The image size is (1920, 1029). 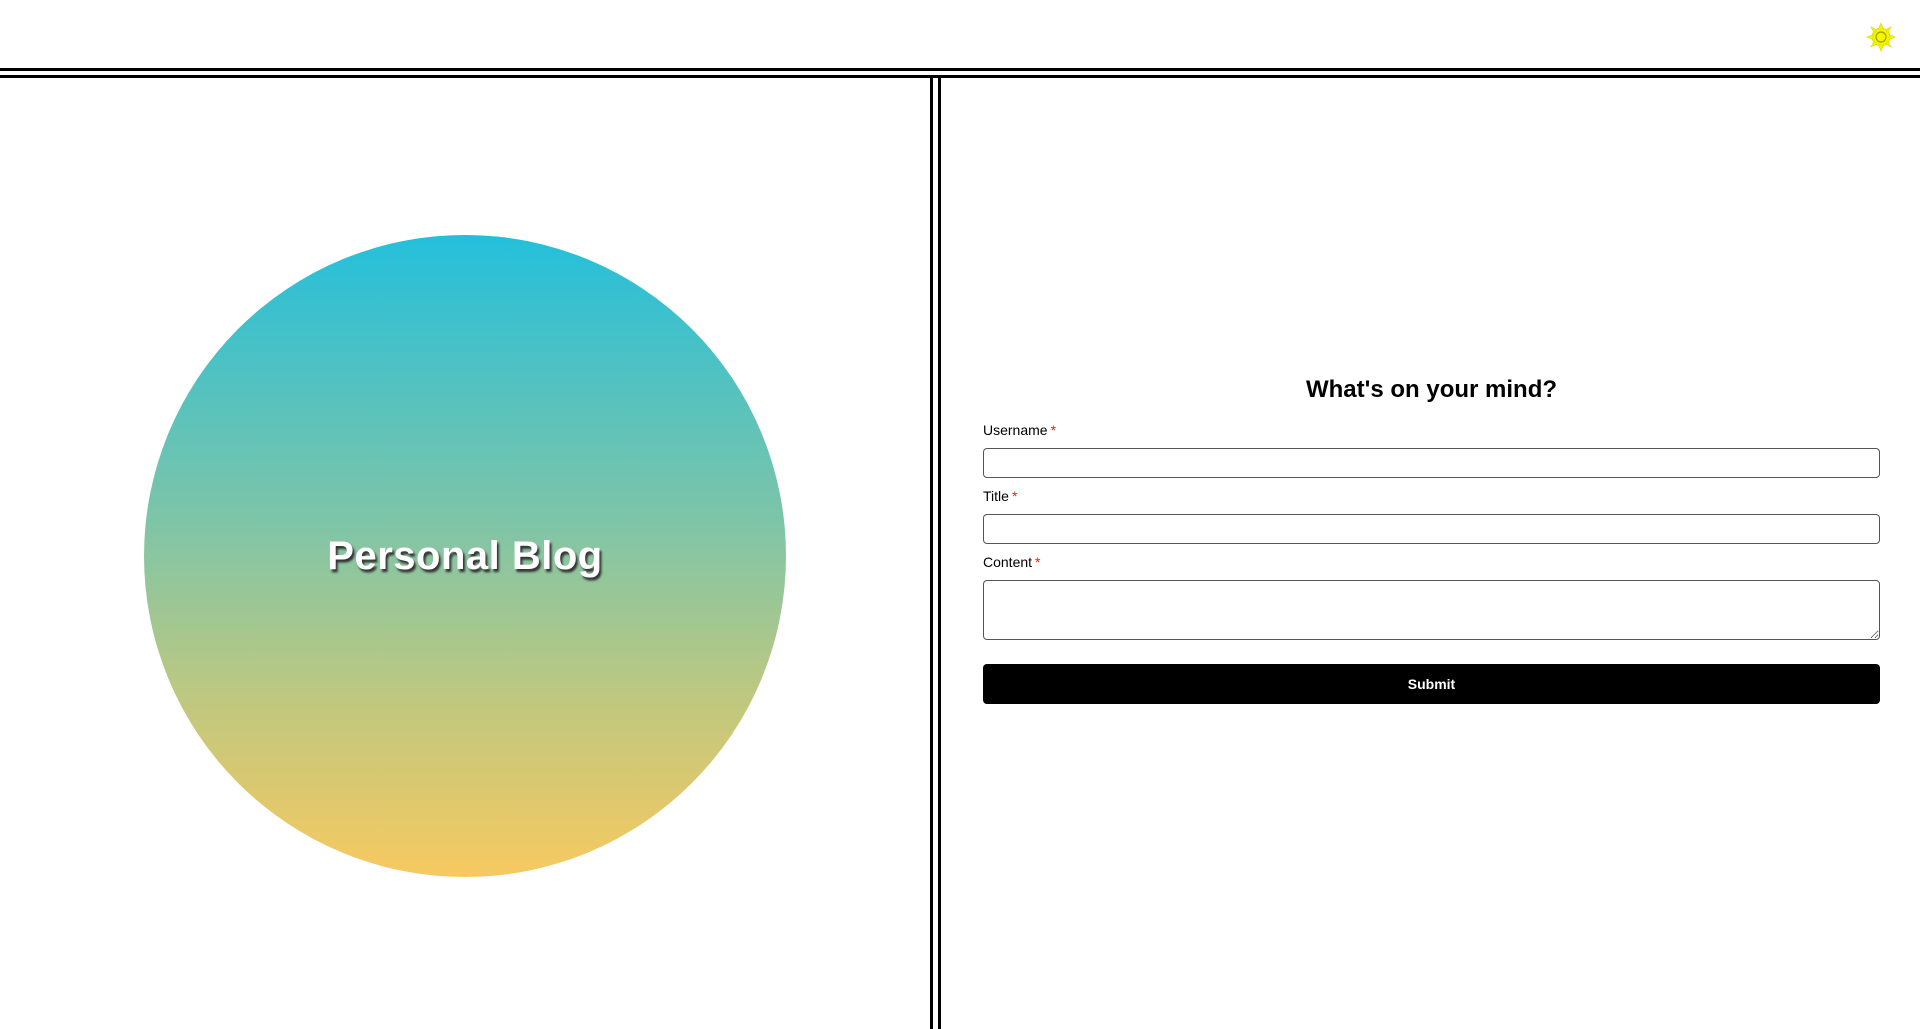 What do you see at coordinates (939, 553) in the screenshot?
I see `column-divider-right` at bounding box center [939, 553].